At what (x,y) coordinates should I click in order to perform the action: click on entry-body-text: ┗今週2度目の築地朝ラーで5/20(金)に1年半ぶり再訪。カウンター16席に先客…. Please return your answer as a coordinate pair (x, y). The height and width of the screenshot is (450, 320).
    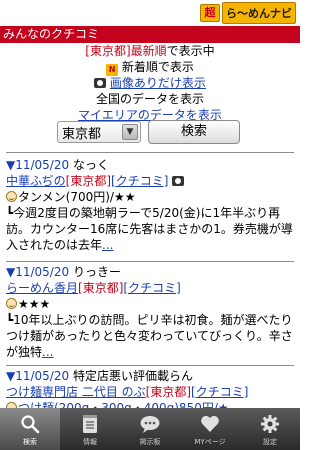
    Looking at the image, I should click on (149, 229).